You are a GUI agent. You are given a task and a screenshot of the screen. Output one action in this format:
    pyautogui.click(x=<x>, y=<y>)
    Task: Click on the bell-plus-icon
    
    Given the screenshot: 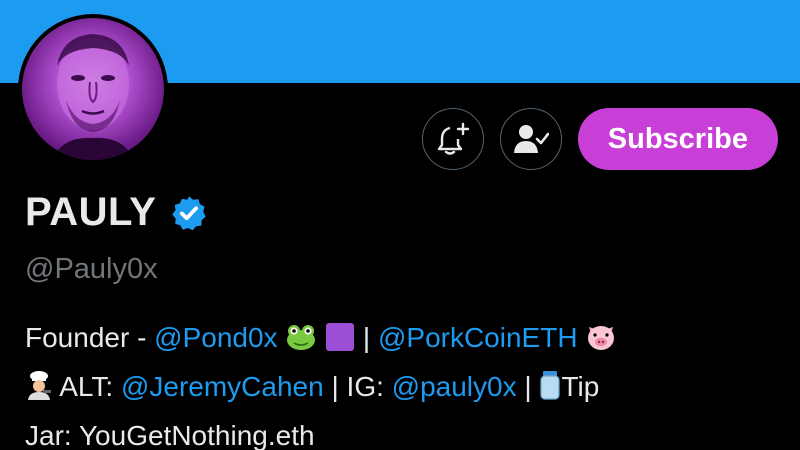 What is the action you would take?
    pyautogui.click(x=453, y=138)
    